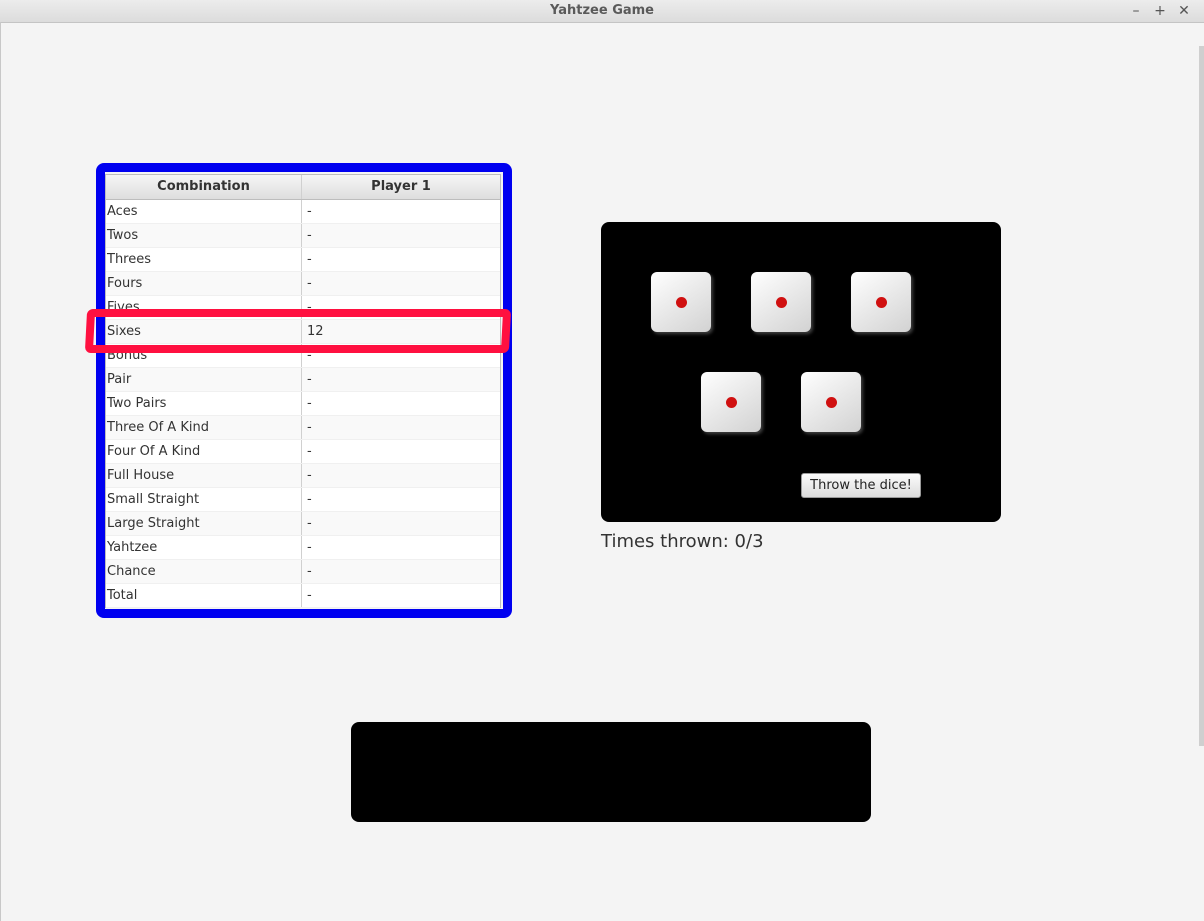 This screenshot has width=1204, height=921. I want to click on window-edge, so click(1201, 396).